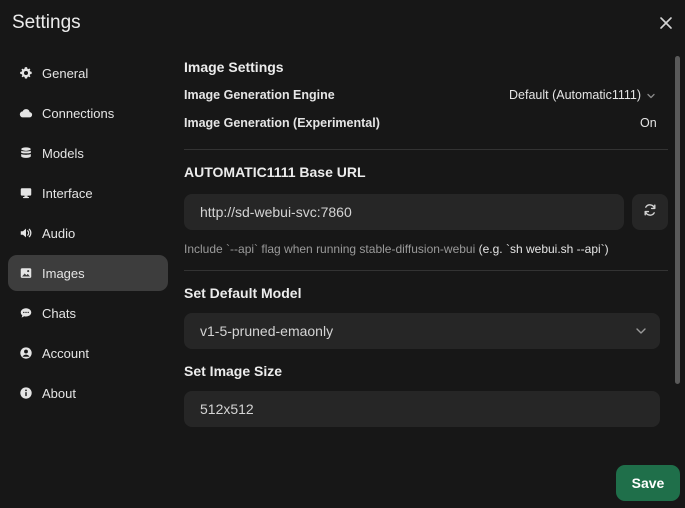 This screenshot has height=508, width=685. I want to click on image-settings-heading: Image Settings, so click(234, 67).